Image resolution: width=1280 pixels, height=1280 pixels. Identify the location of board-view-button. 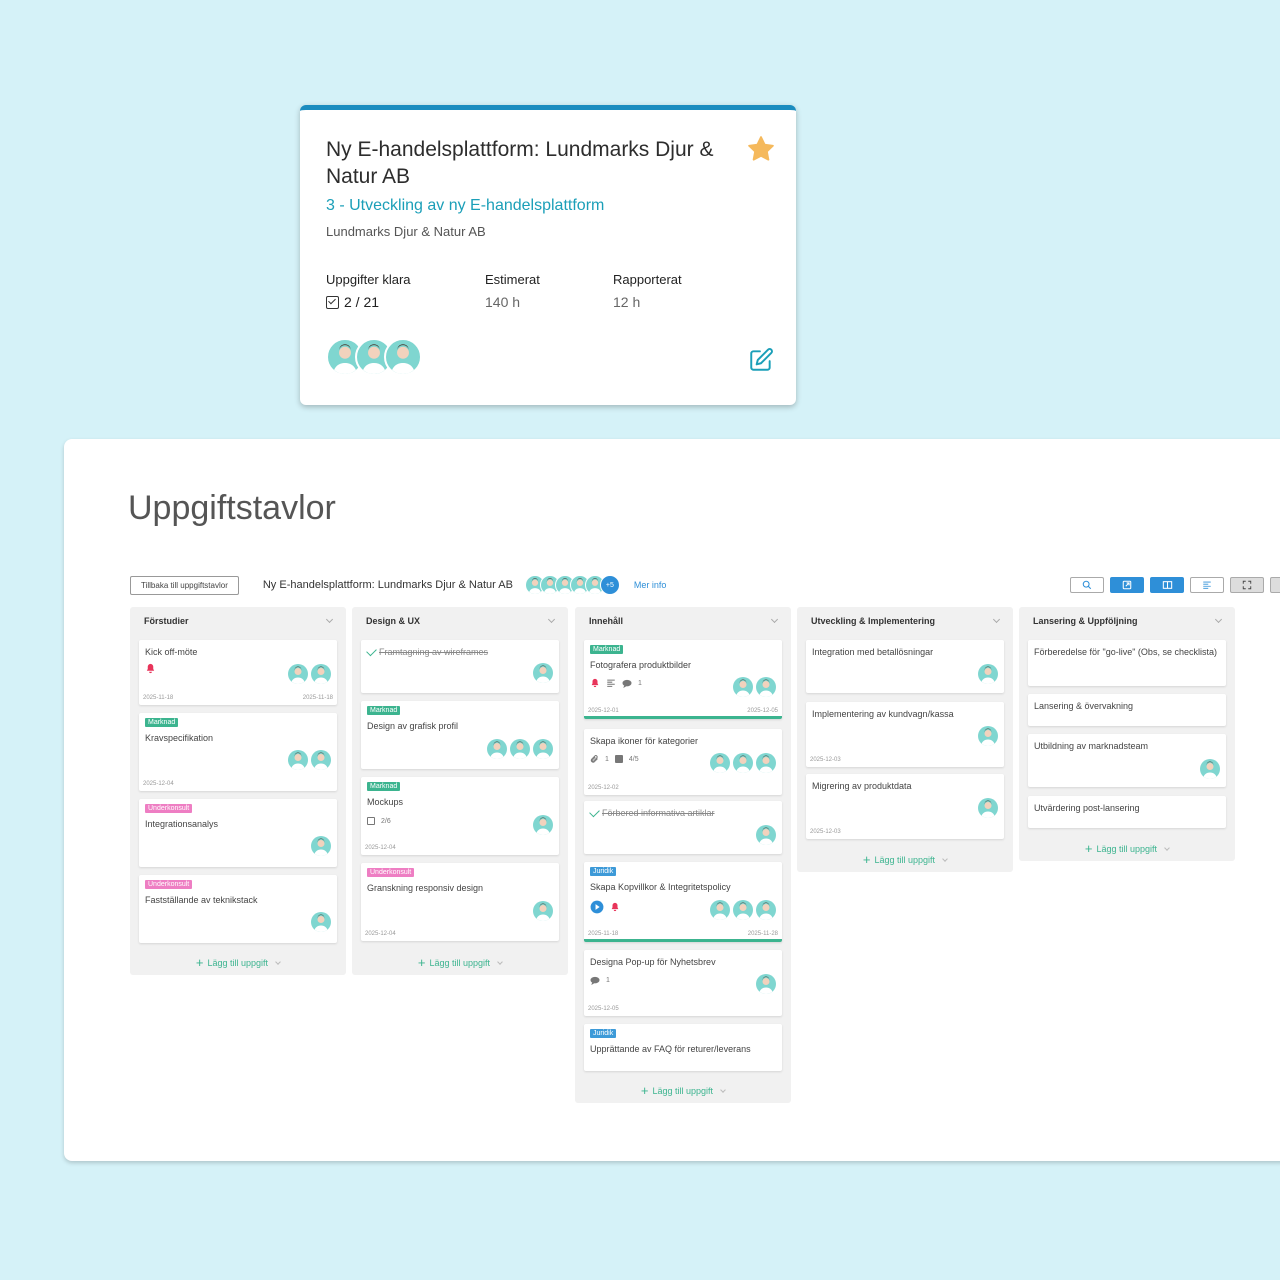
(1167, 585).